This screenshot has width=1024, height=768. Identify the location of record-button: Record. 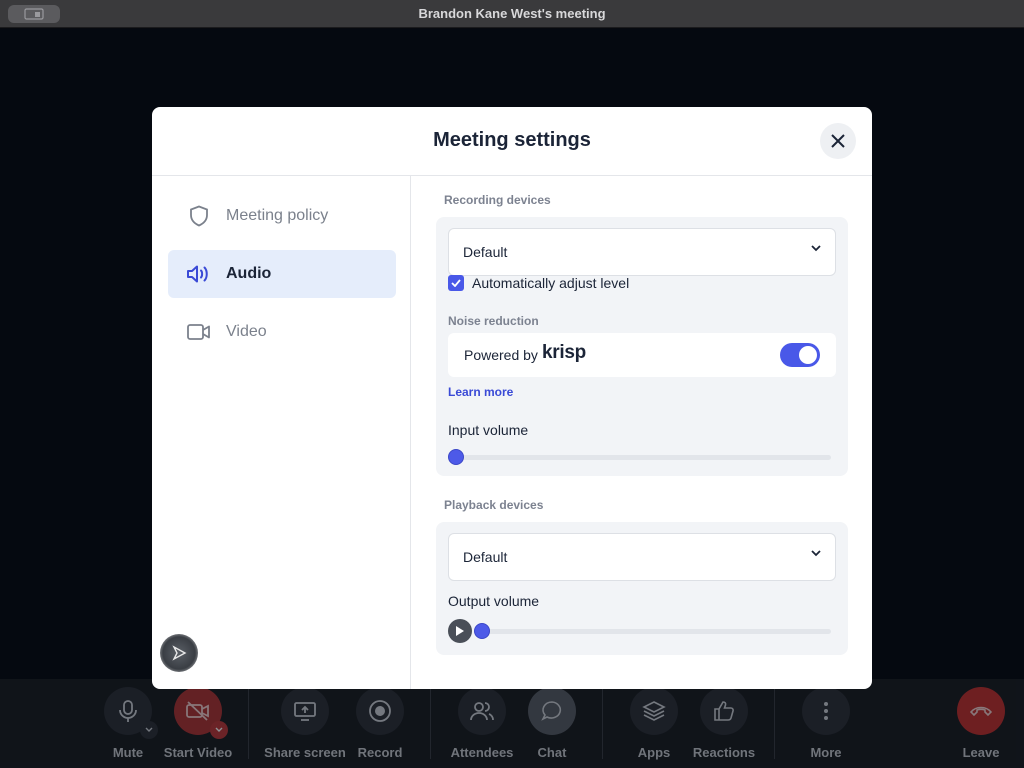
(380, 723).